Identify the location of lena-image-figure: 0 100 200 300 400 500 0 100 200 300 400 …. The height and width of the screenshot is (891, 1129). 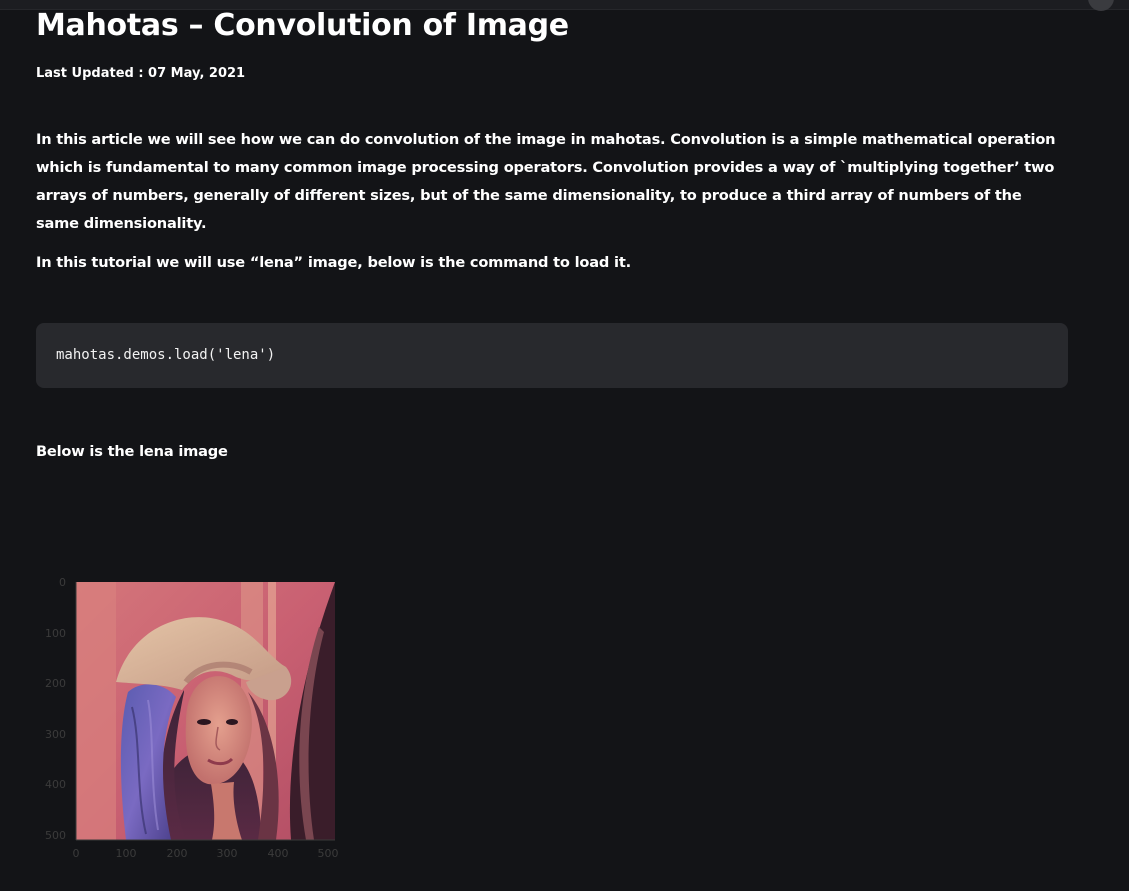
(196, 717).